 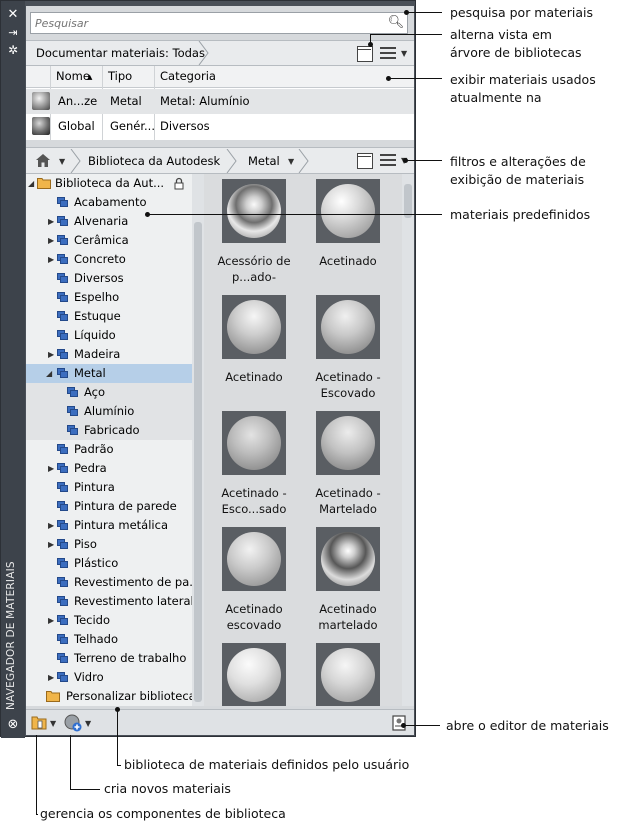 I want to click on settings-icon: ⊗, so click(x=13, y=725).